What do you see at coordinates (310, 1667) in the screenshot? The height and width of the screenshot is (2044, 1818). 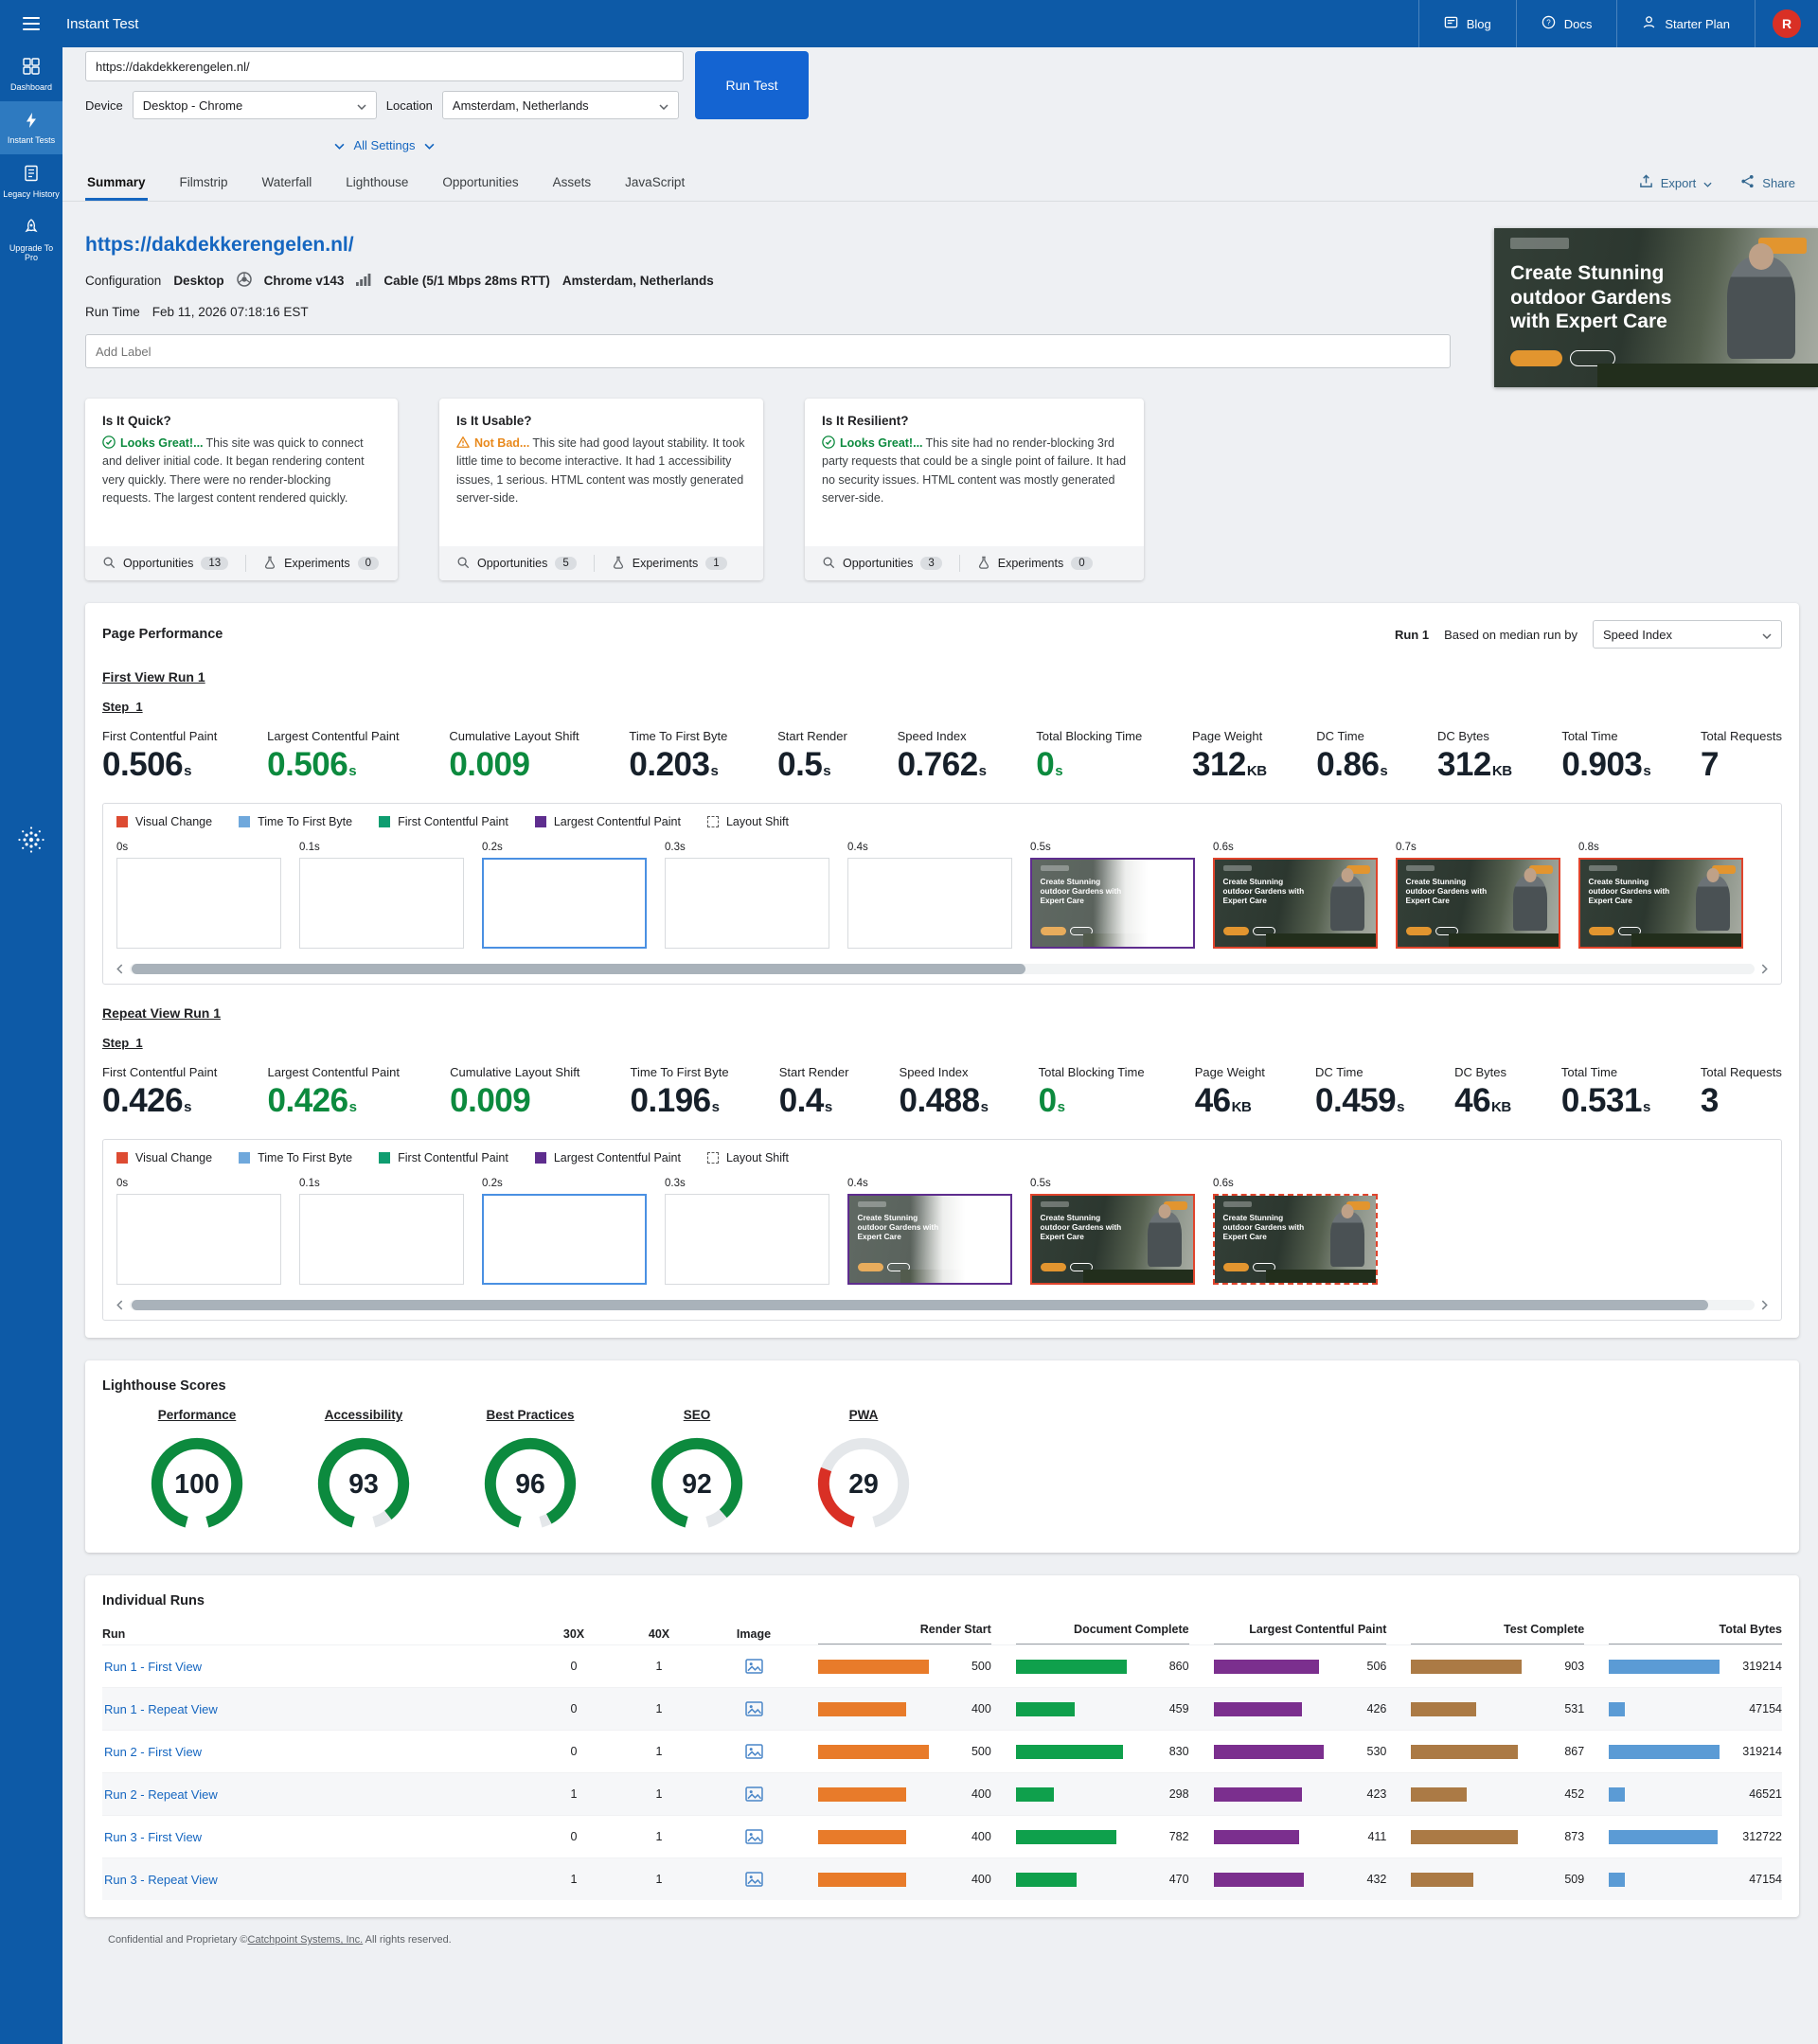 I see `run-link: Run 1 - First View` at bounding box center [310, 1667].